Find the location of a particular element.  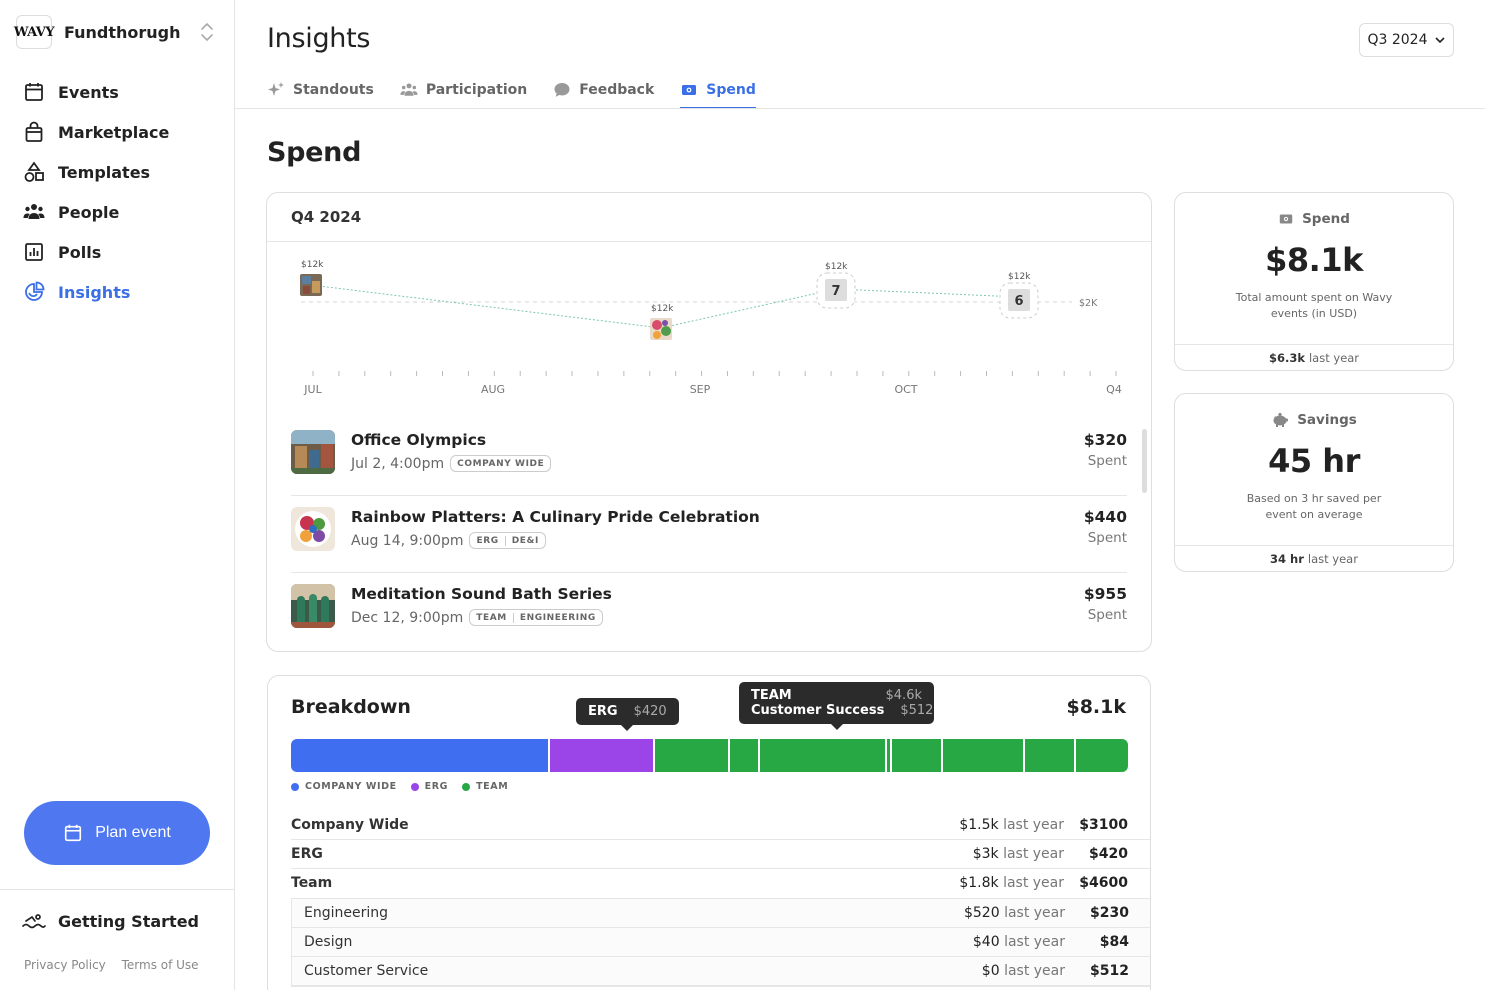

terms-of-use-link: Terms of Use is located at coordinates (160, 965).